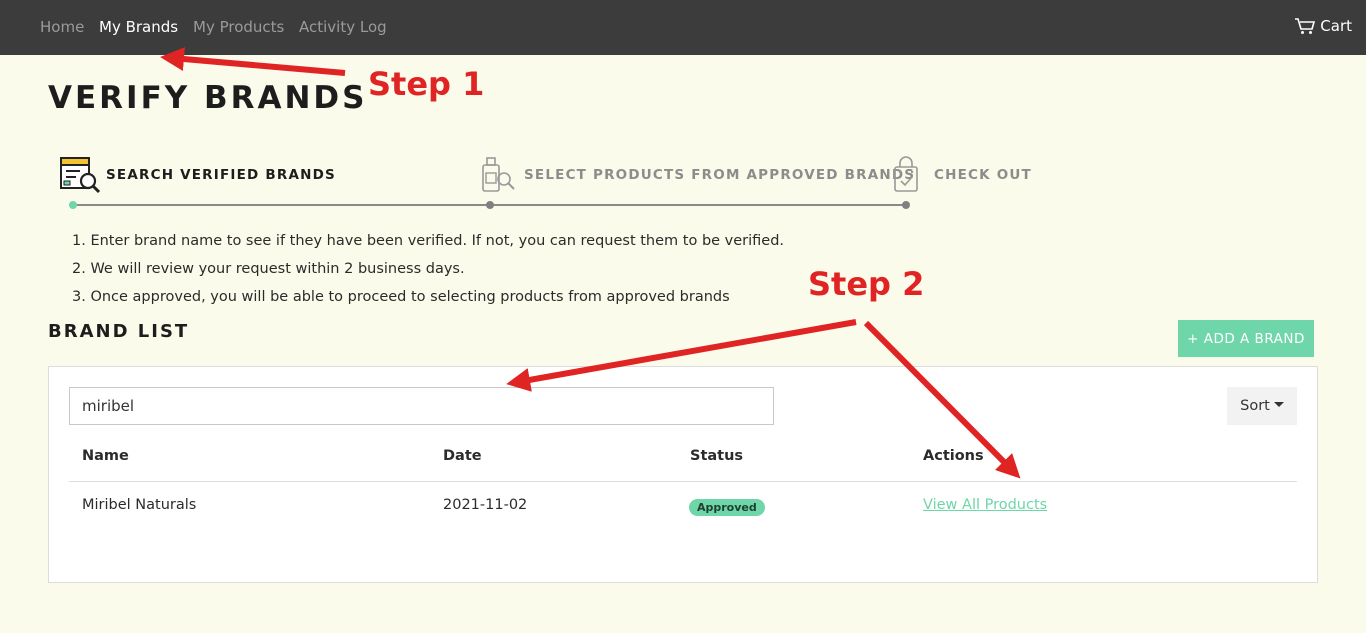  I want to click on page-title: VERIFY BRANDS, so click(208, 98).